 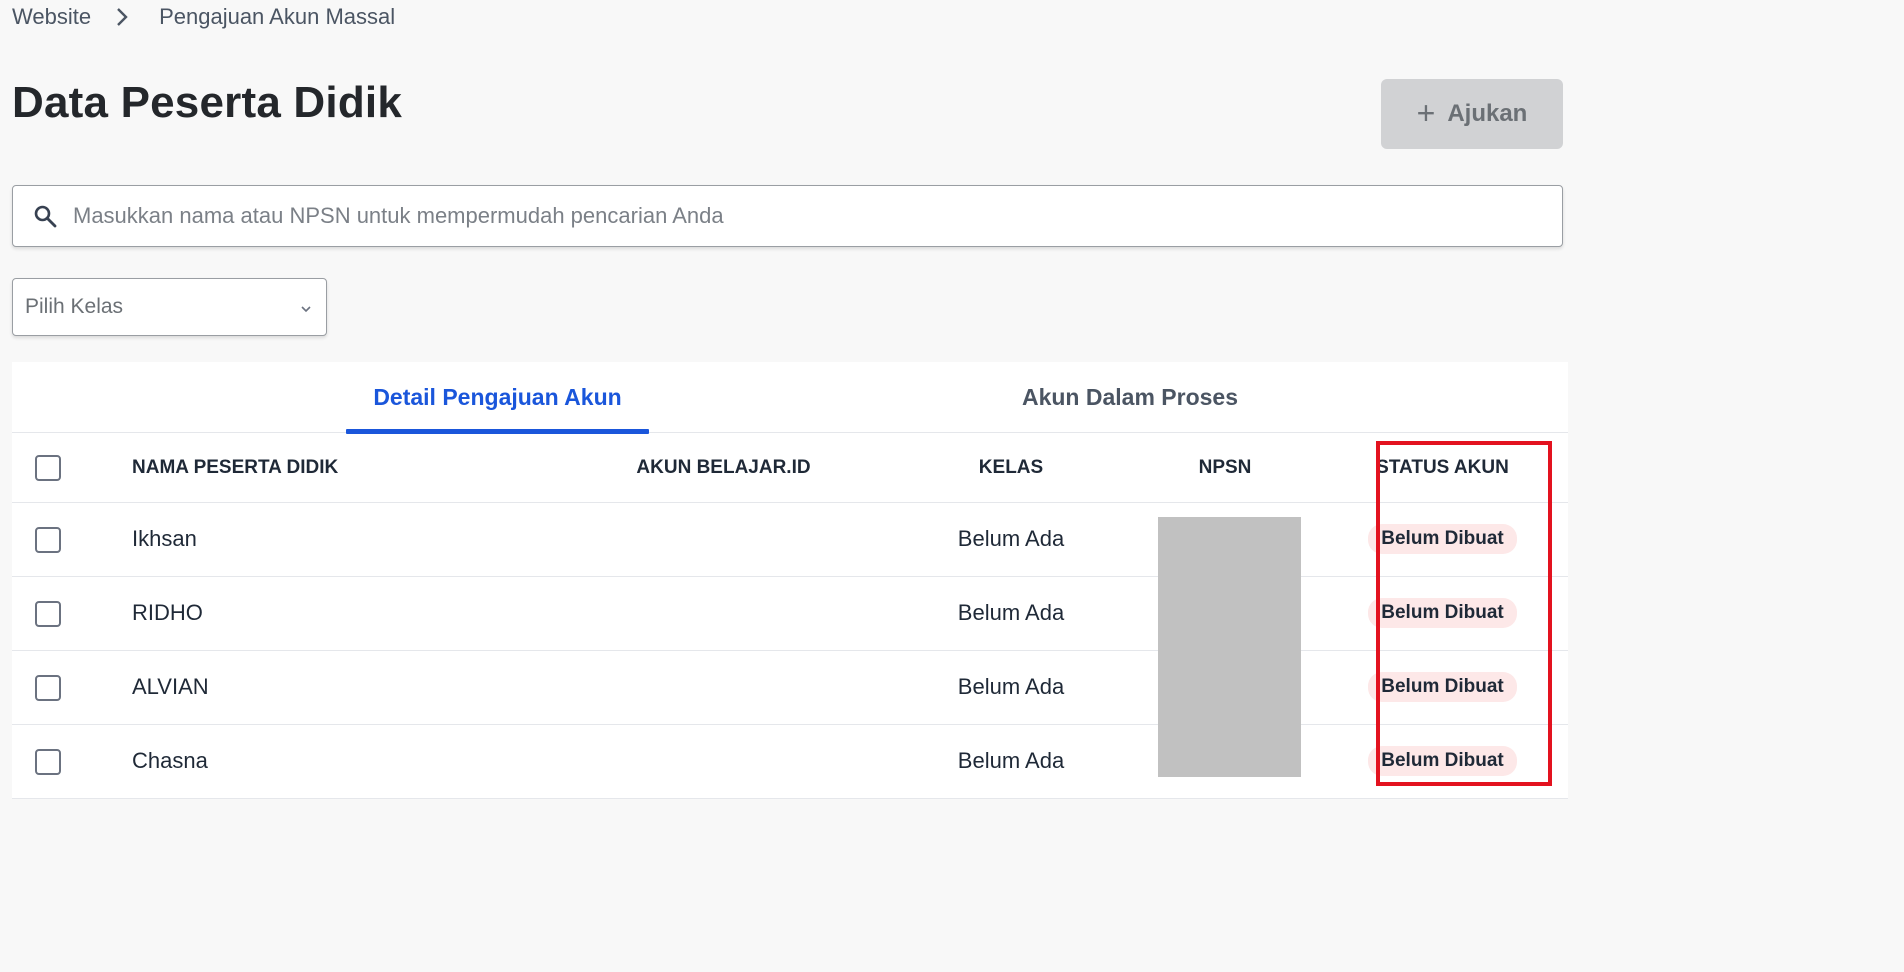 What do you see at coordinates (1011, 468) in the screenshot?
I see `column-header-kelas: KELAS` at bounding box center [1011, 468].